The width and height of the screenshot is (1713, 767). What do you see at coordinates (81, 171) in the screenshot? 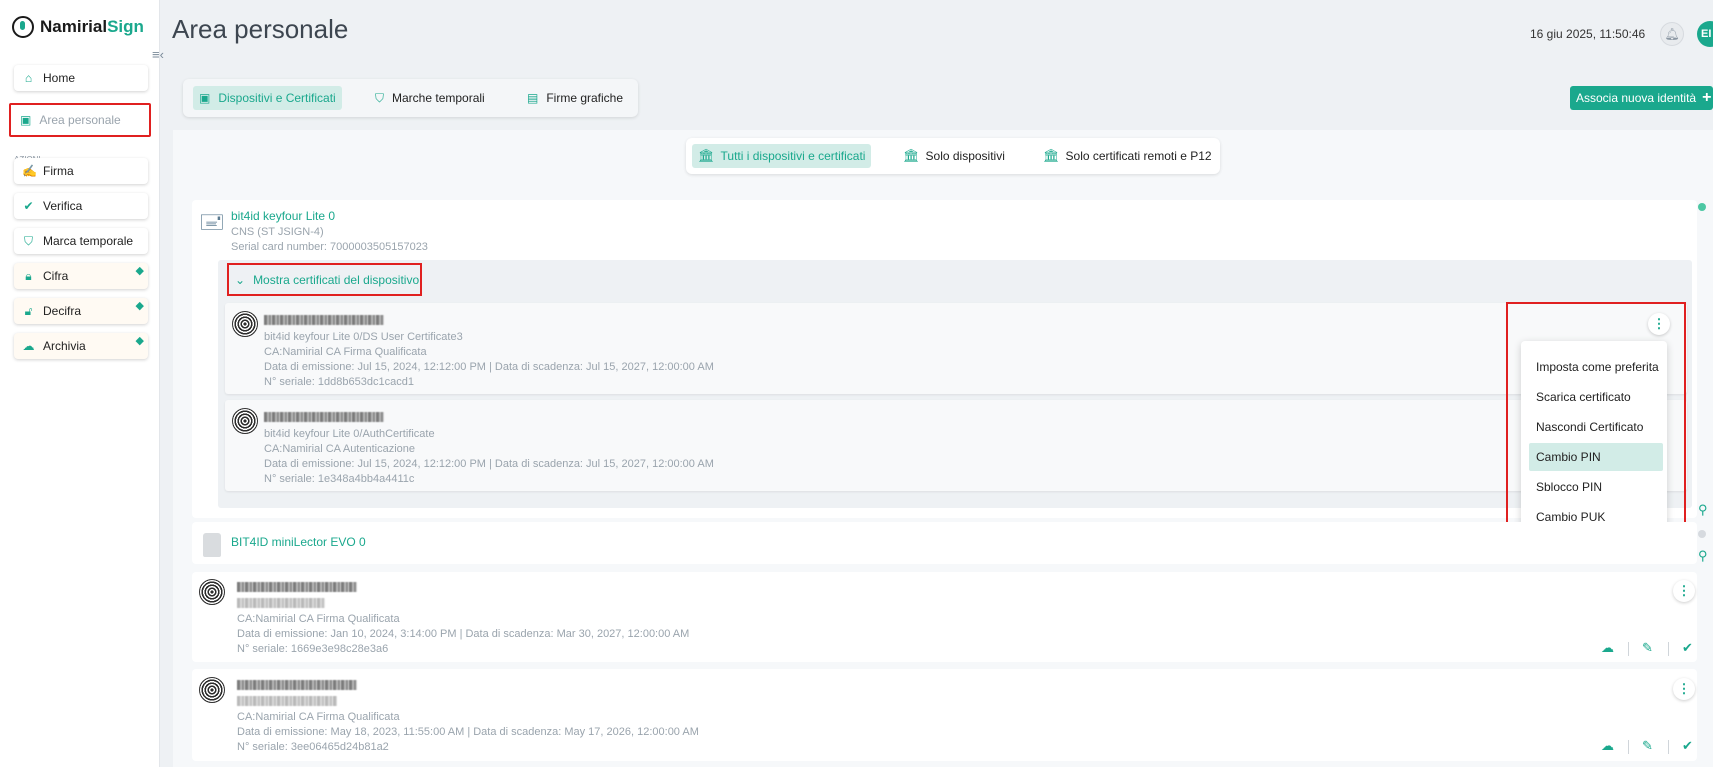
I see `sidebar-item-firma: ✍ Firma` at bounding box center [81, 171].